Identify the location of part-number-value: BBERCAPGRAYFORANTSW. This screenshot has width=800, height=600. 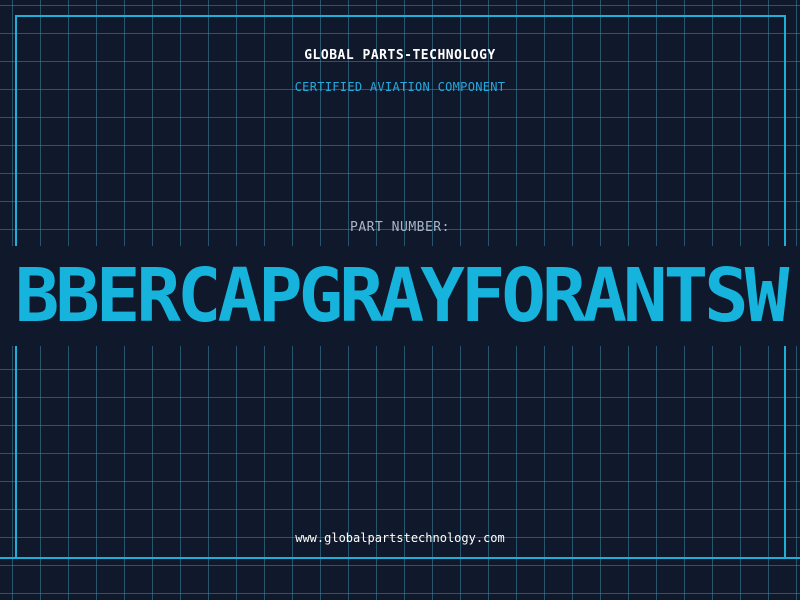
(401, 296).